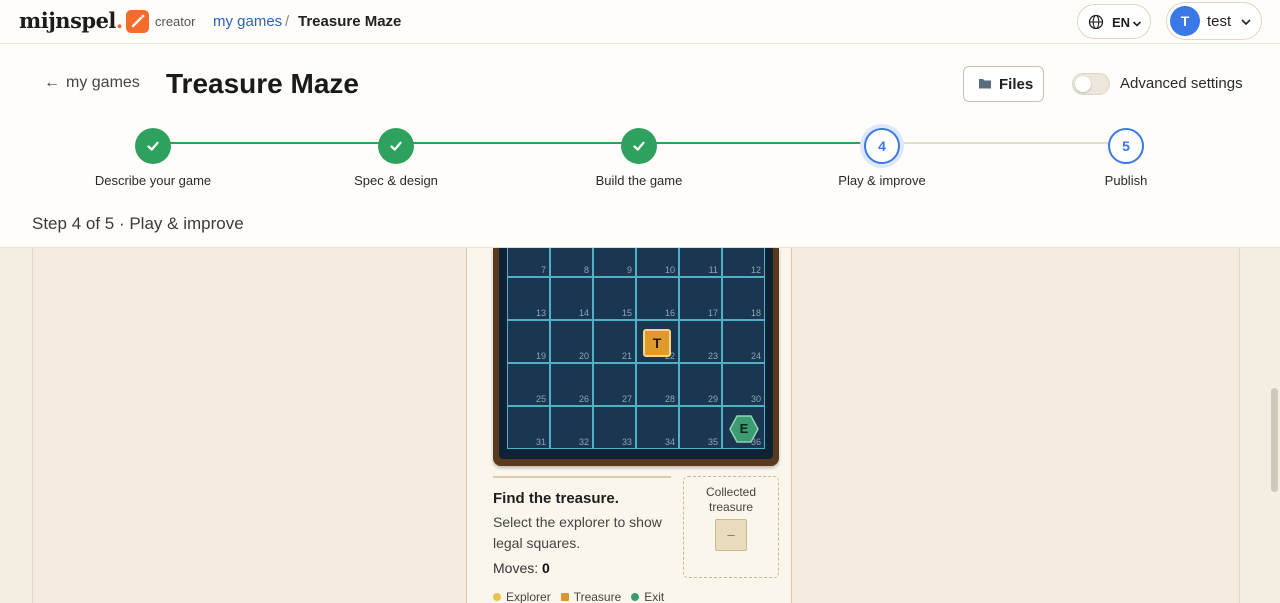 The image size is (1280, 603). I want to click on legend: Explorer Treasure Exit, so click(583, 596).